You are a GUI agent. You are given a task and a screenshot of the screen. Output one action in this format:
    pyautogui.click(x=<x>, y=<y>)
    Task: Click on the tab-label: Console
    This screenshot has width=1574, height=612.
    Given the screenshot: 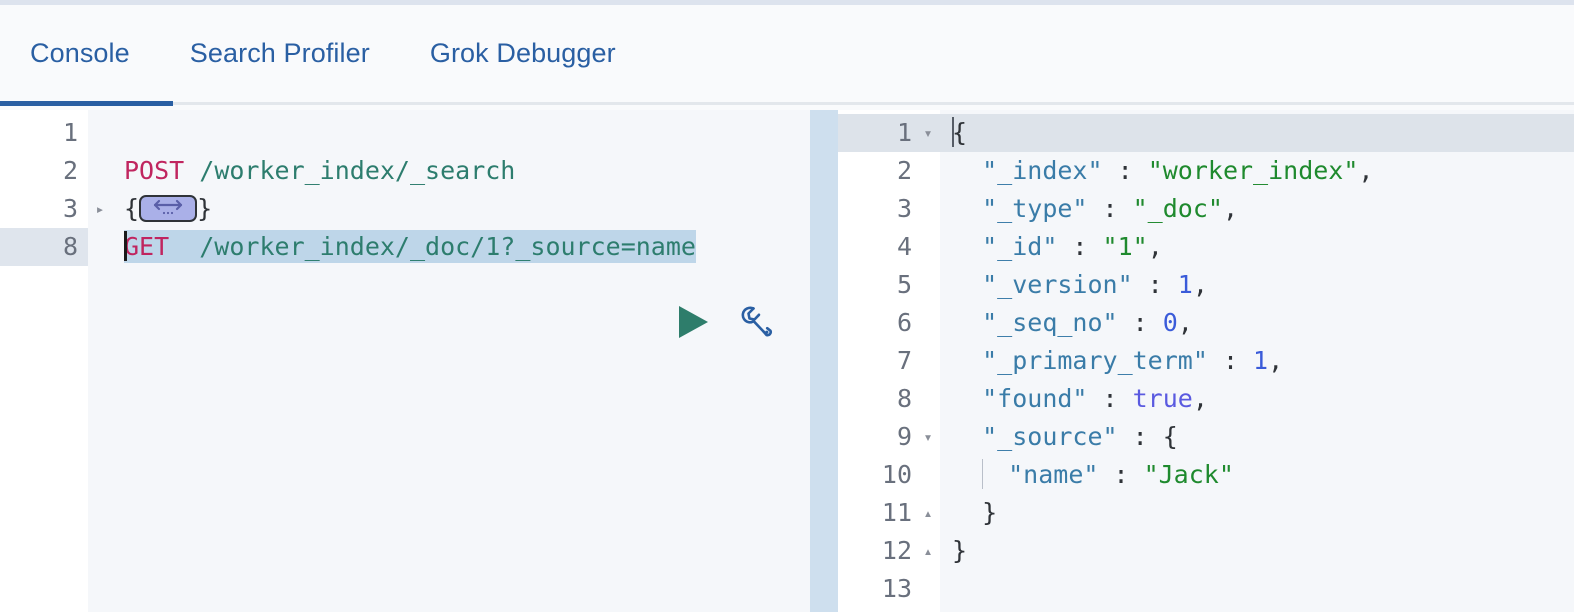 What is the action you would take?
    pyautogui.click(x=80, y=53)
    